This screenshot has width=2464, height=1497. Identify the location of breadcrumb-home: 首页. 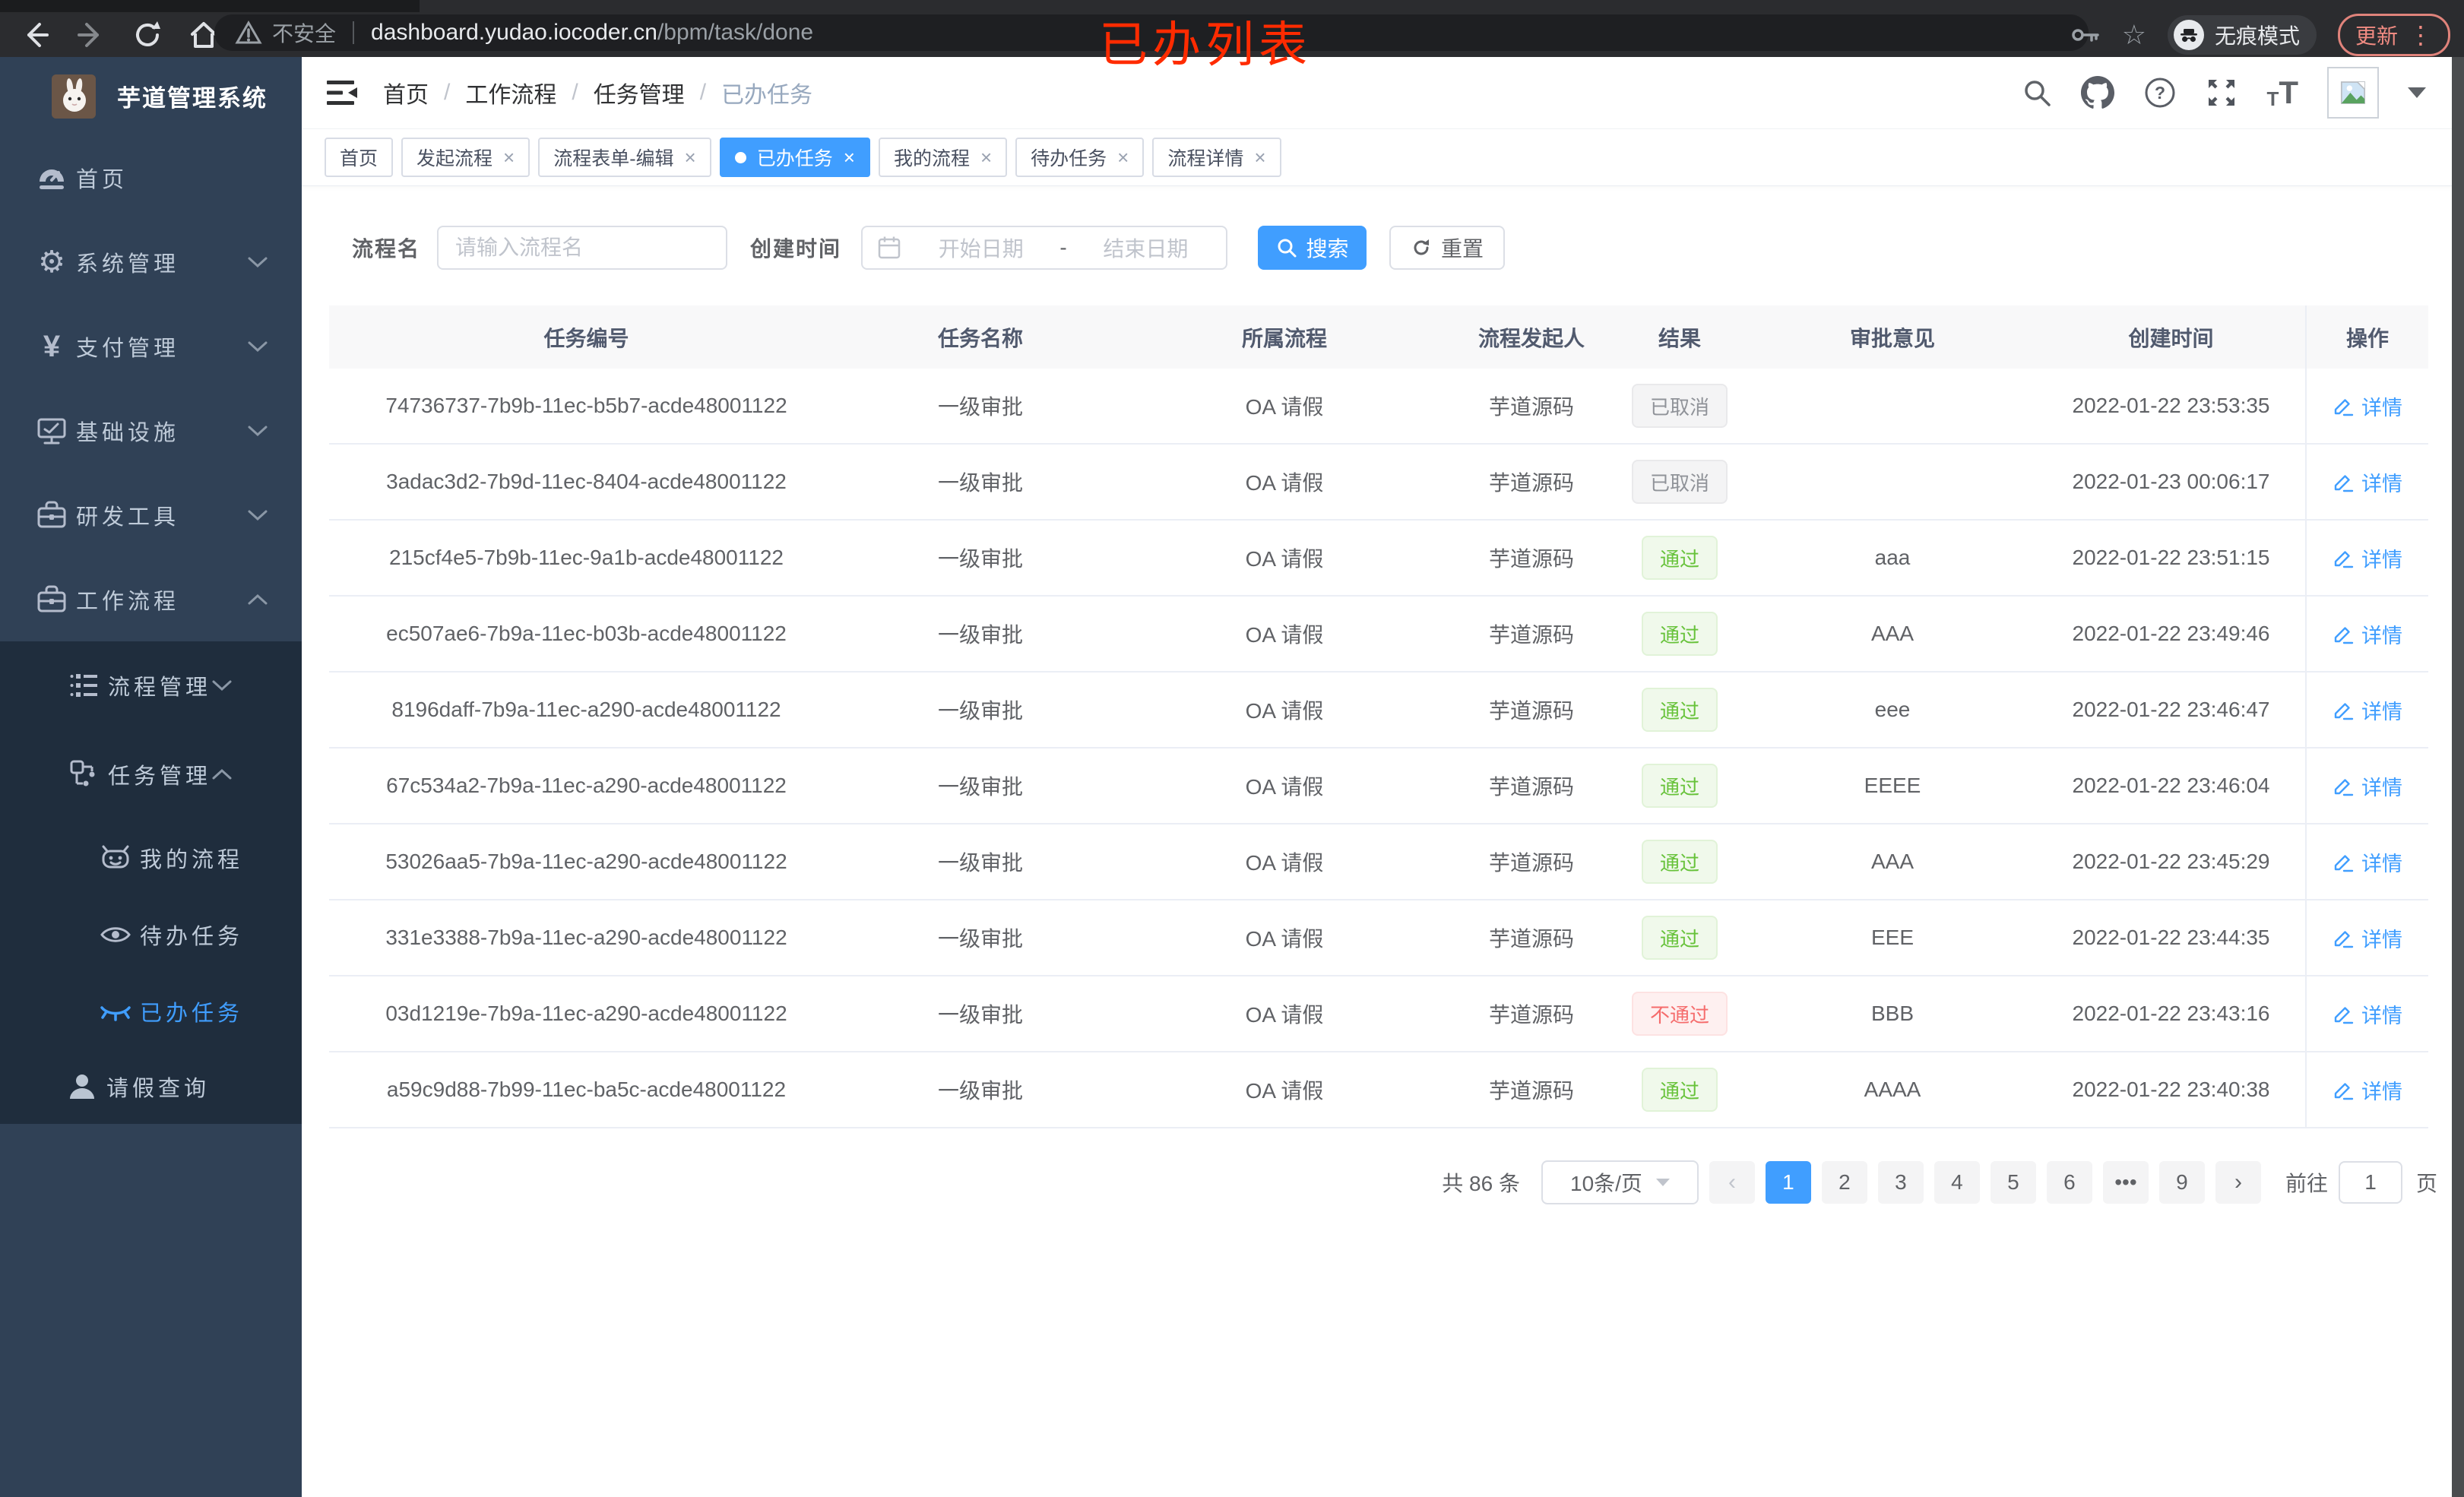
(406, 92).